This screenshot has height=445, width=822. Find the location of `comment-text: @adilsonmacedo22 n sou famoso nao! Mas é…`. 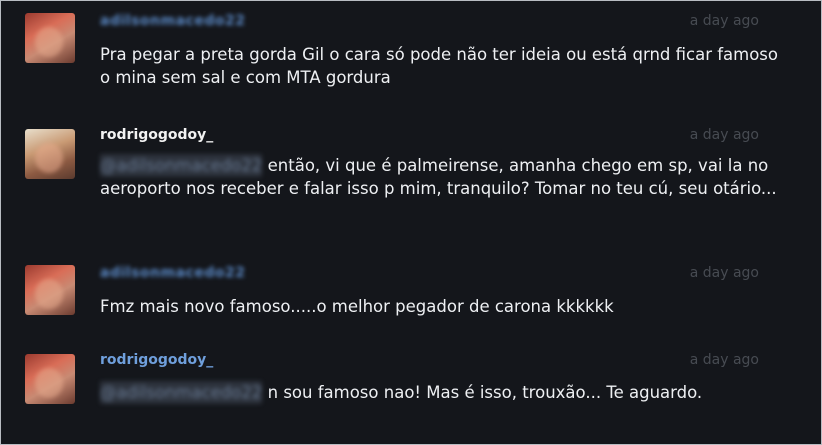

comment-text: @adilsonmacedo22 n sou famoso nao! Mas é… is located at coordinates (410, 392).